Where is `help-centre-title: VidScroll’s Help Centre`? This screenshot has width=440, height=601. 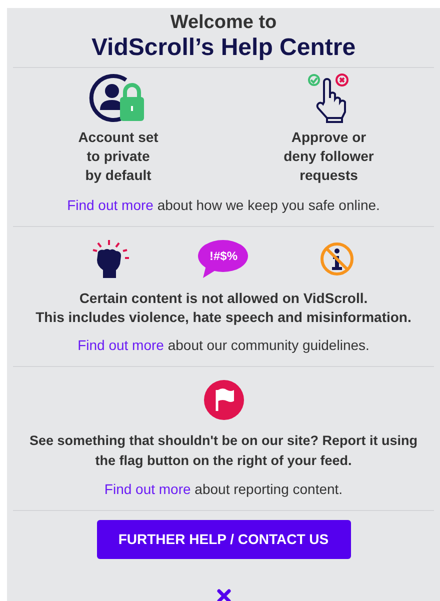 help-centre-title: VidScroll’s Help Centre is located at coordinates (223, 48).